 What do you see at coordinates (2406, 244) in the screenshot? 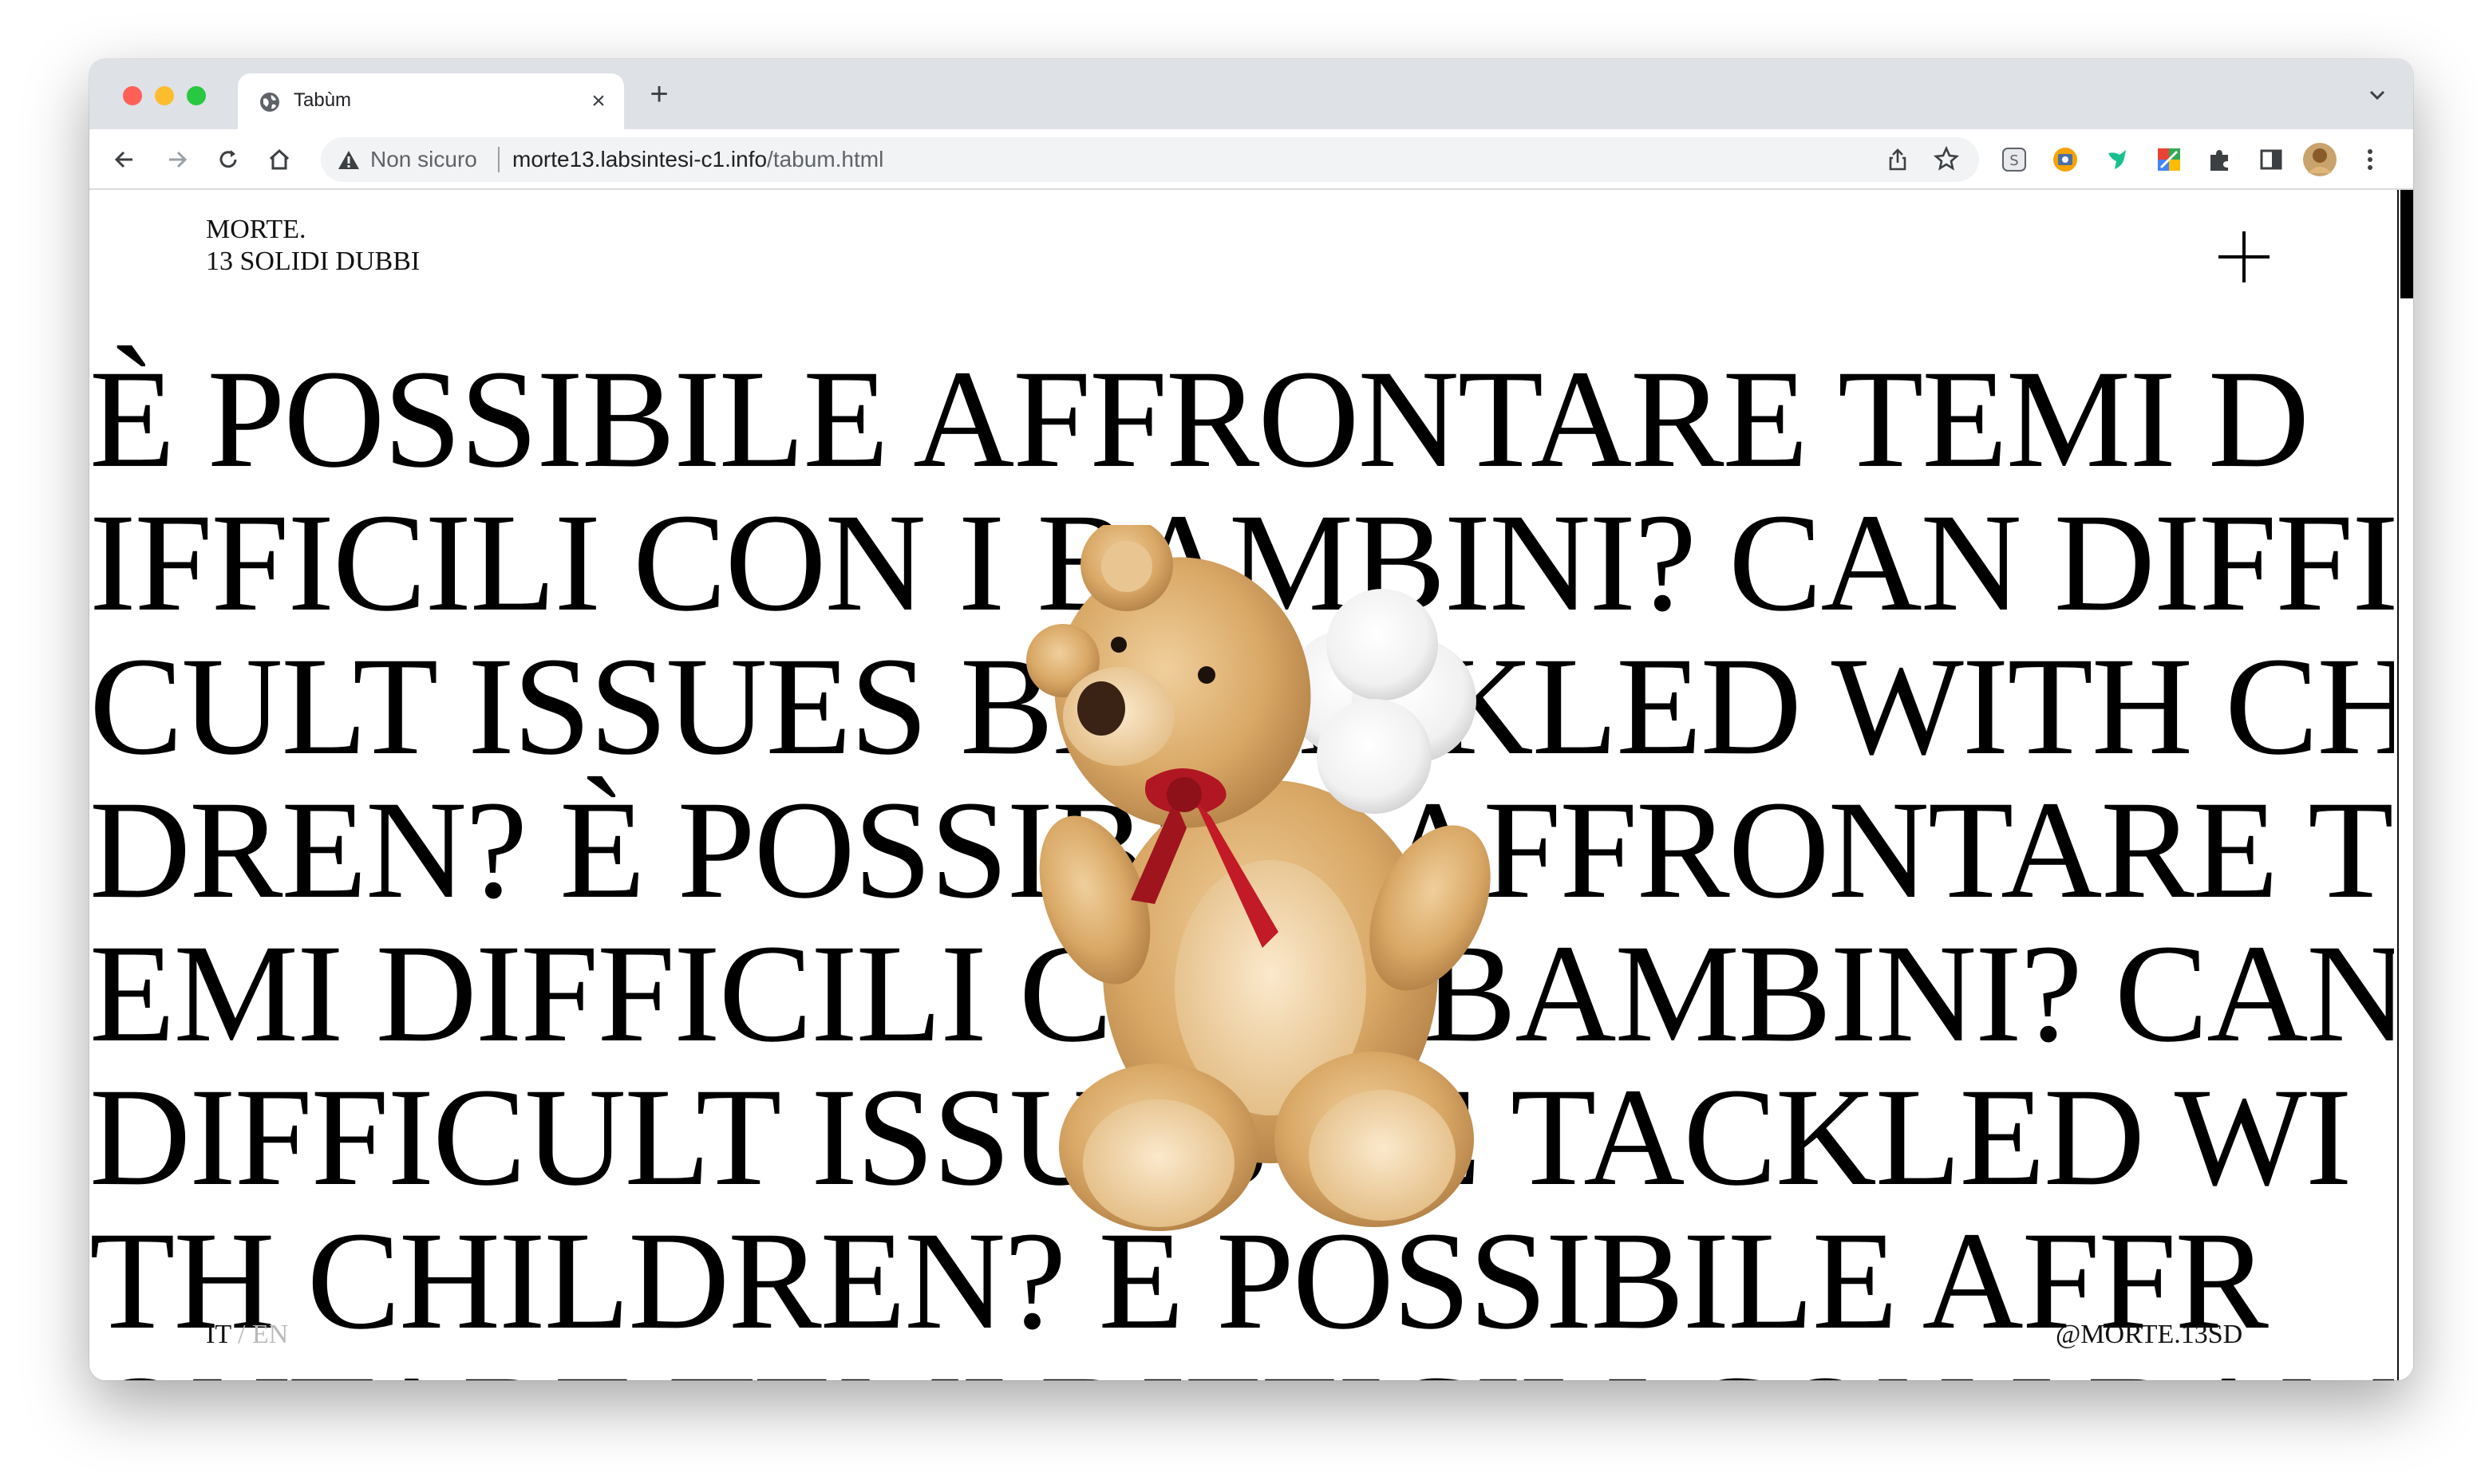
I see `scrollbar-thumb` at bounding box center [2406, 244].